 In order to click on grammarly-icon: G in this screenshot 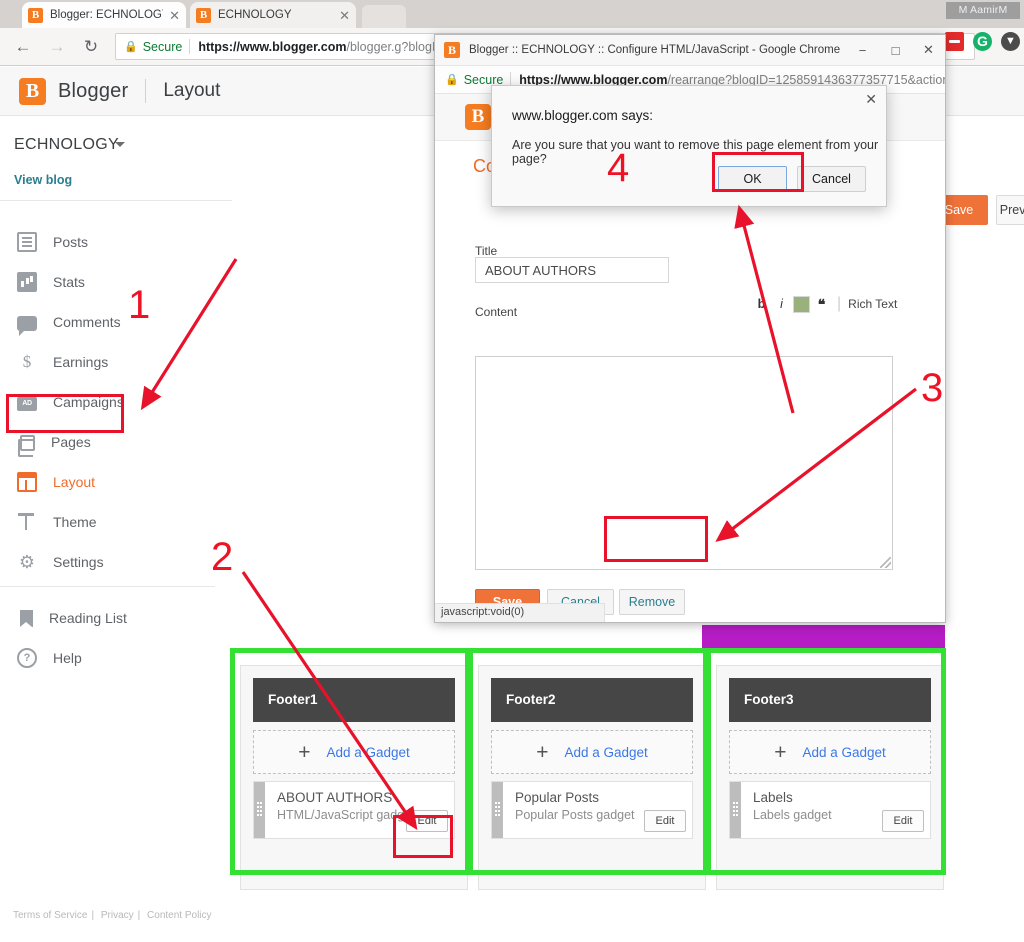, I will do `click(982, 41)`.